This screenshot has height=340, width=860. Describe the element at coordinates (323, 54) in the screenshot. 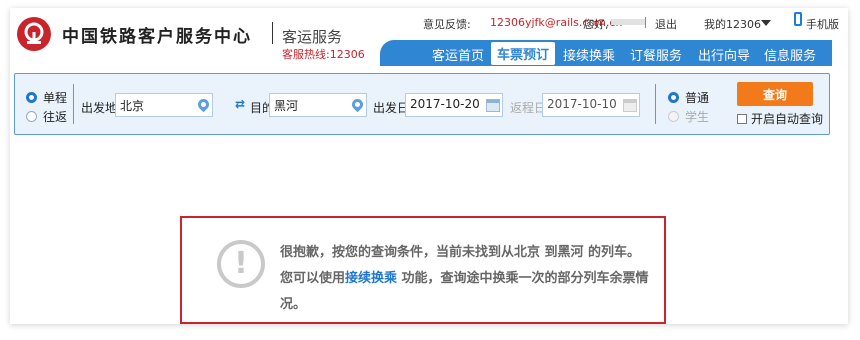

I see `hotline-text: 客服热线:12306` at that location.